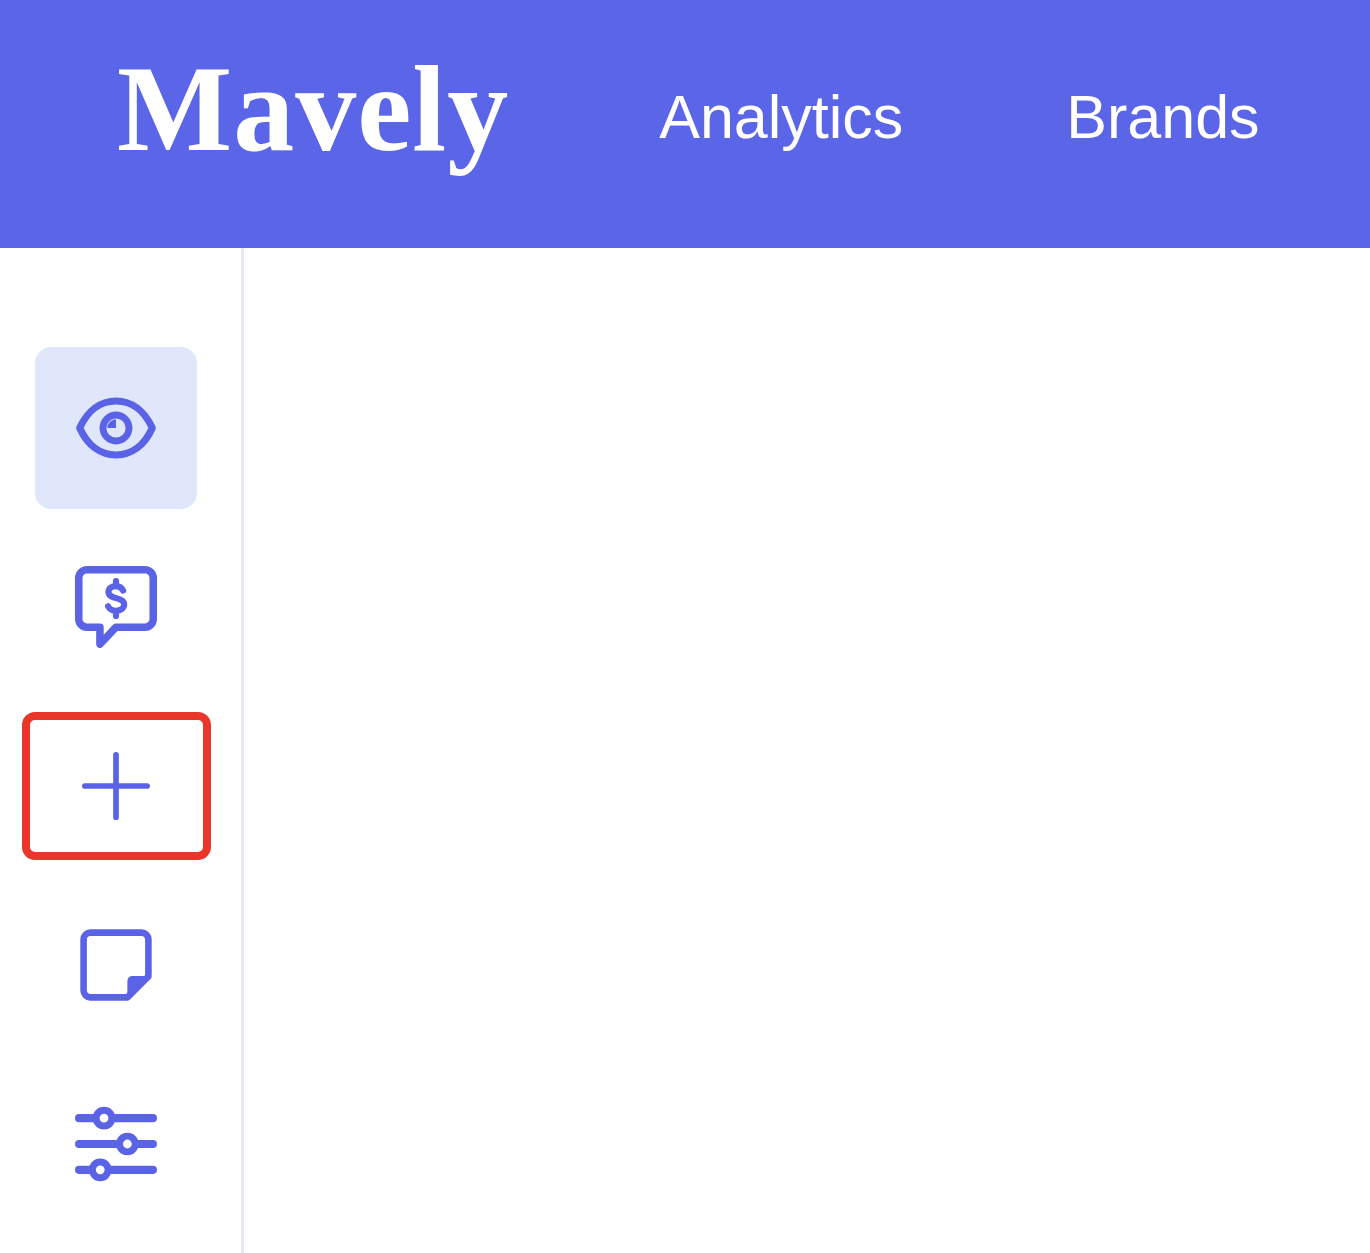 The height and width of the screenshot is (1253, 1370). What do you see at coordinates (116, 607) in the screenshot?
I see `dollar-chat-icon` at bounding box center [116, 607].